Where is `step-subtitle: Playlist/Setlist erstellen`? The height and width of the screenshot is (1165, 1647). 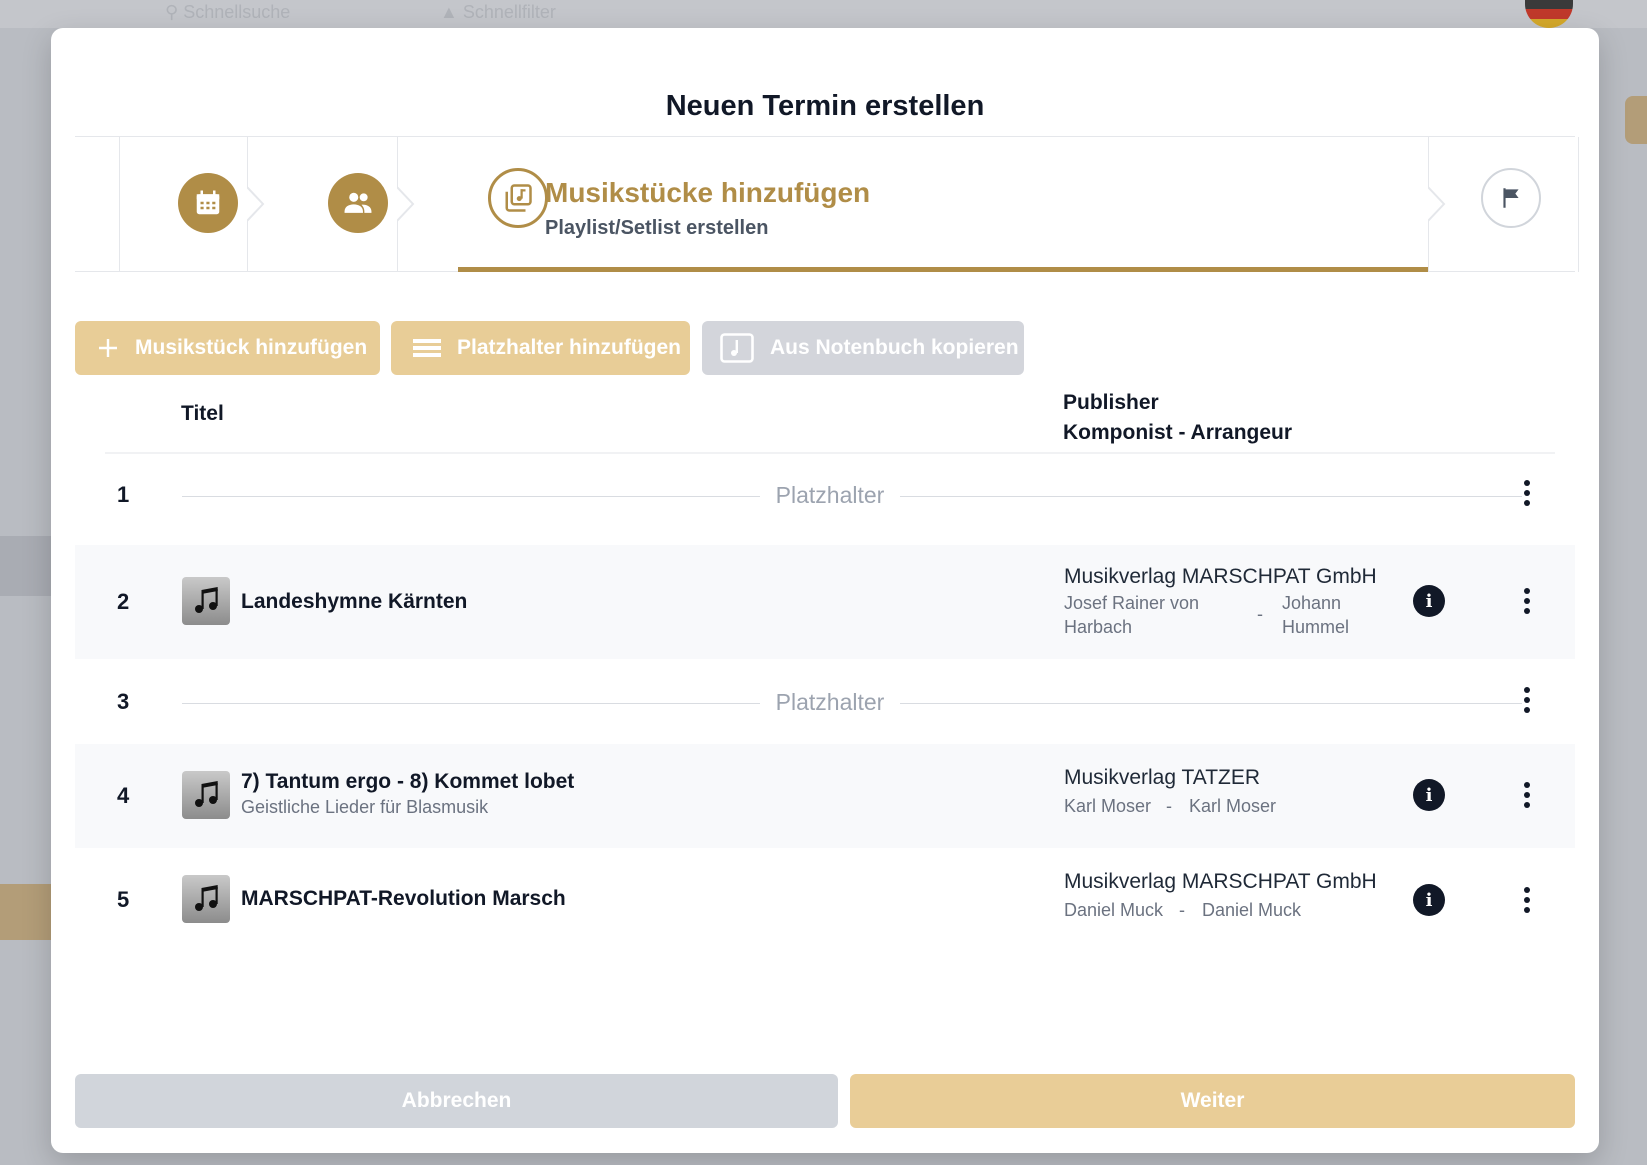 step-subtitle: Playlist/Setlist erstellen is located at coordinates (657, 228).